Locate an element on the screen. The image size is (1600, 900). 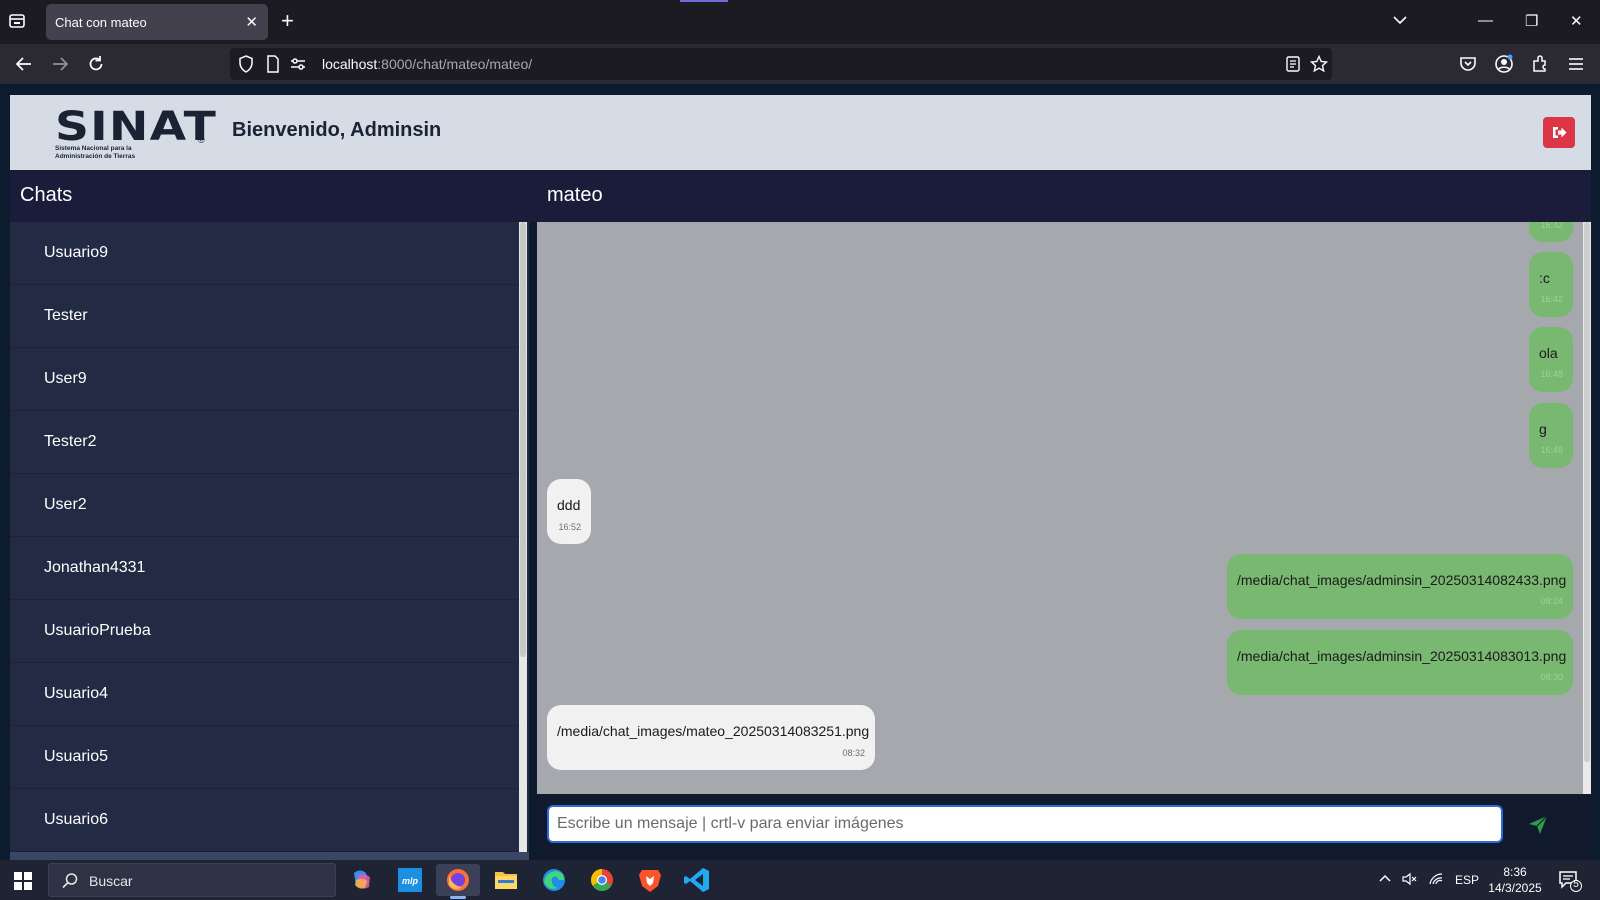
message-area-scrollbar is located at coordinates (1587, 508).